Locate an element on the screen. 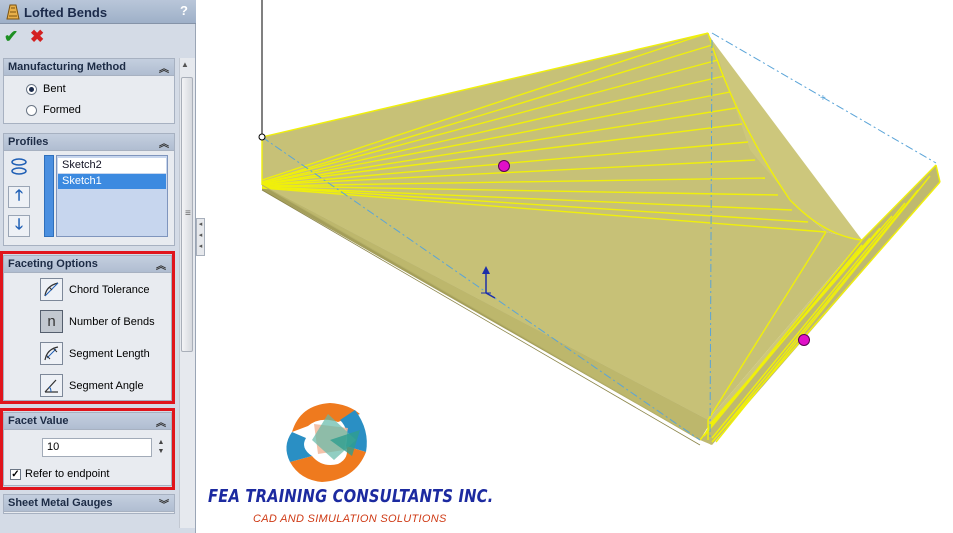  arrow-down-icon: 🡓 is located at coordinates (19, 224).